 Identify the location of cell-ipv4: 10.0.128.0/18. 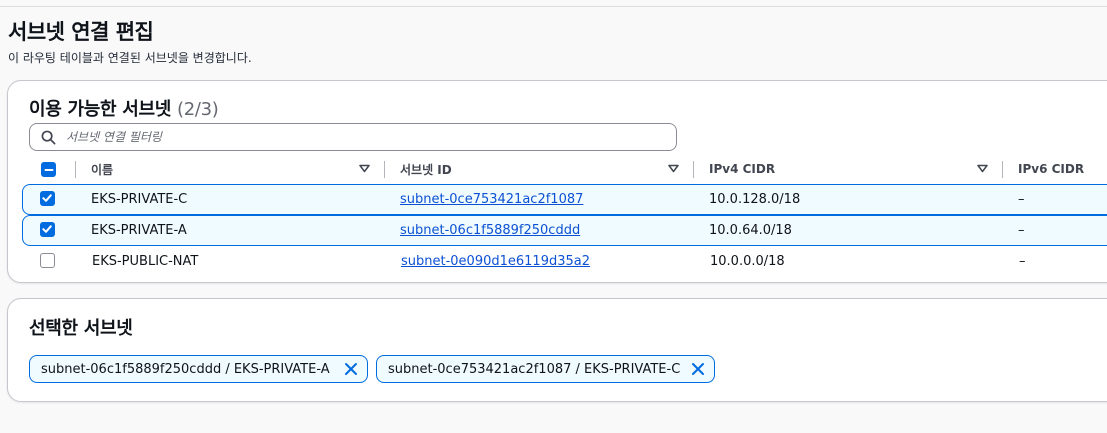
(755, 199).